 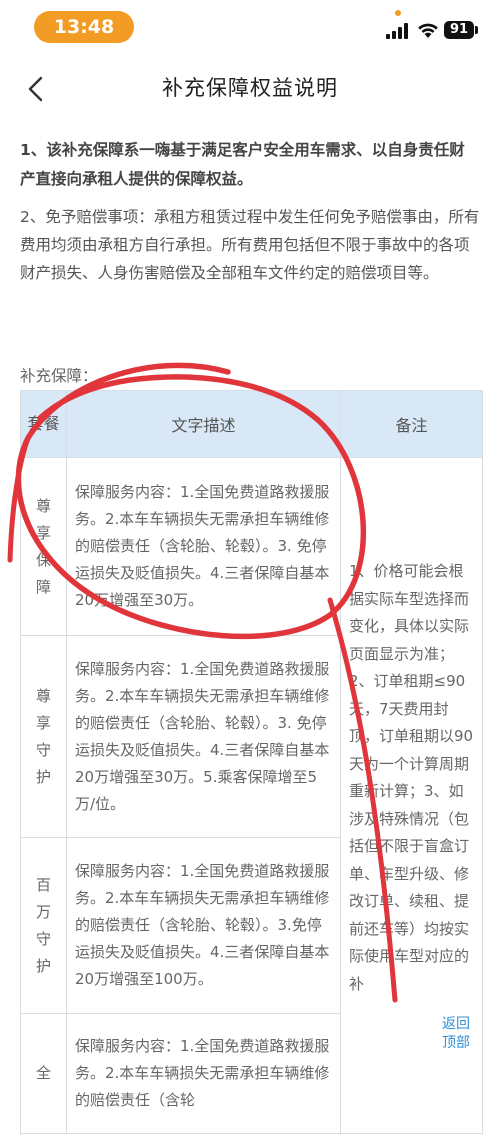 I want to click on header-note: 备注, so click(x=411, y=424).